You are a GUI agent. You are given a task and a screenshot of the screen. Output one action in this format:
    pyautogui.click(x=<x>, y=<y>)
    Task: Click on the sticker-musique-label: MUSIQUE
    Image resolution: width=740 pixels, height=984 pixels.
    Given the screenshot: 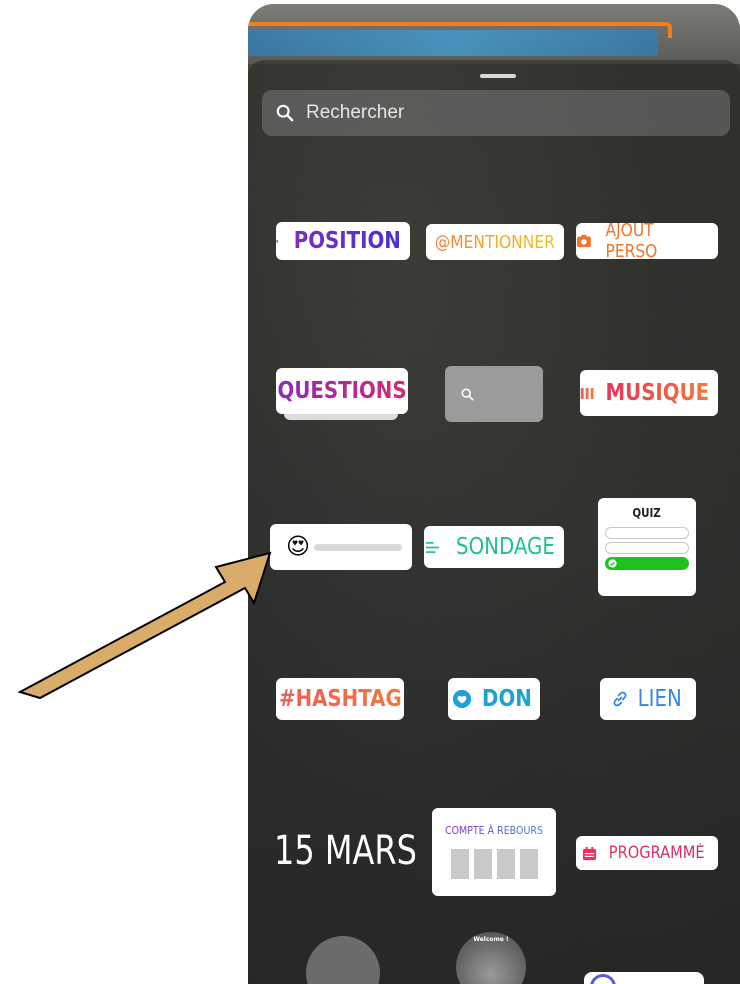 What is the action you would take?
    pyautogui.click(x=657, y=393)
    